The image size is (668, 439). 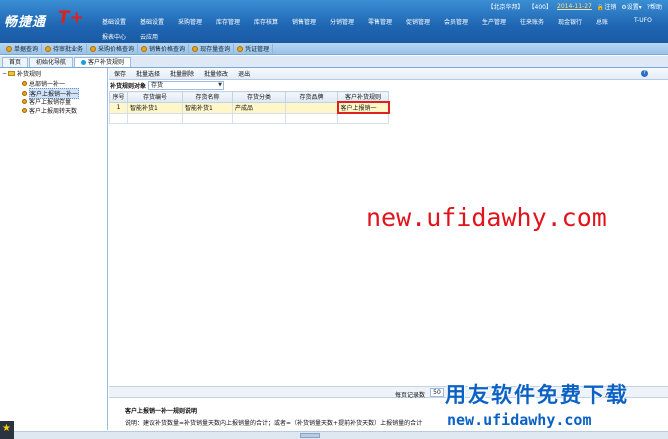 What do you see at coordinates (310, 435) in the screenshot?
I see `scrollbar-thumb` at bounding box center [310, 435].